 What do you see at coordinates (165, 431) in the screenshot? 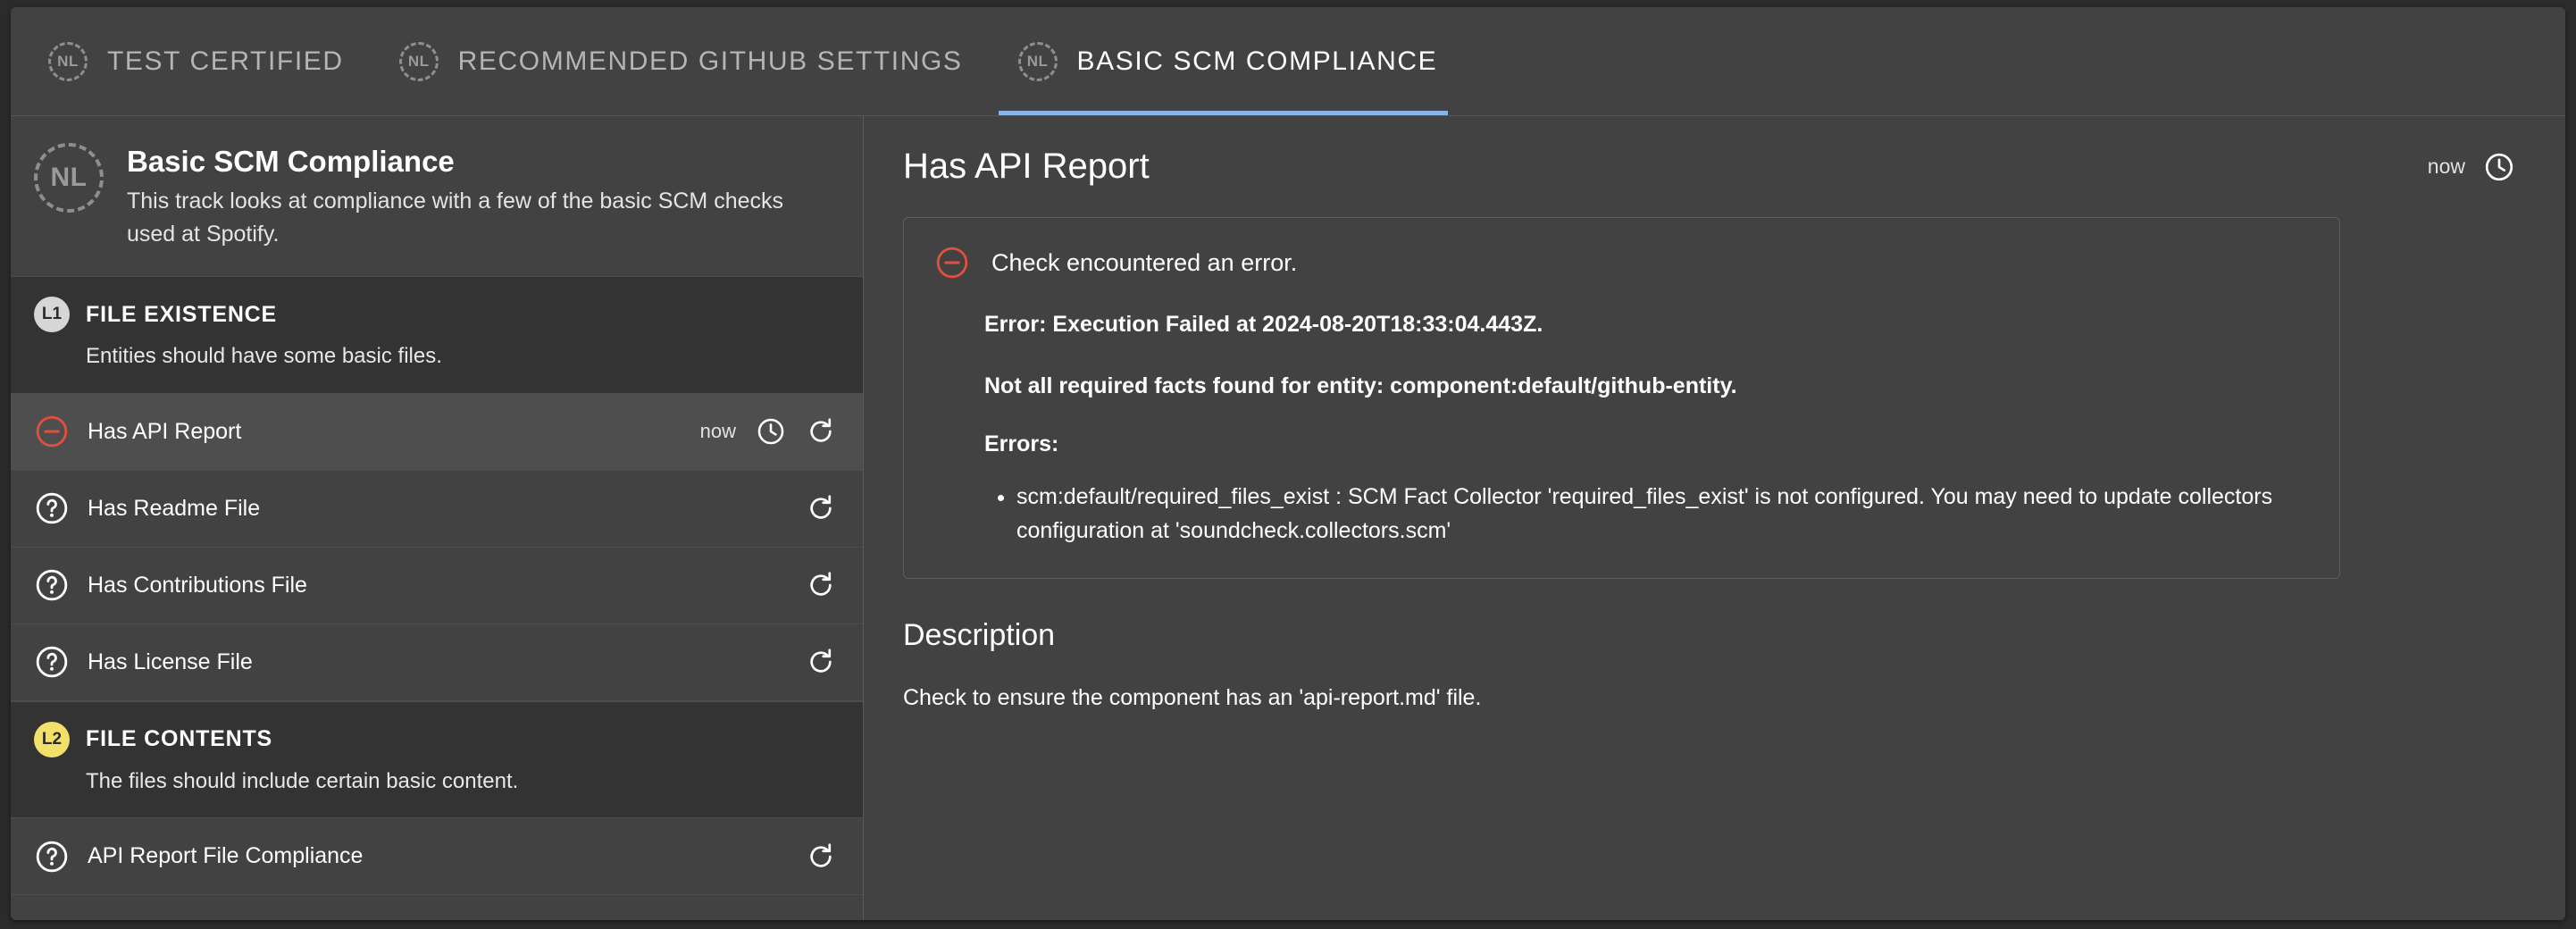
I see `check-label: Has API Report` at bounding box center [165, 431].